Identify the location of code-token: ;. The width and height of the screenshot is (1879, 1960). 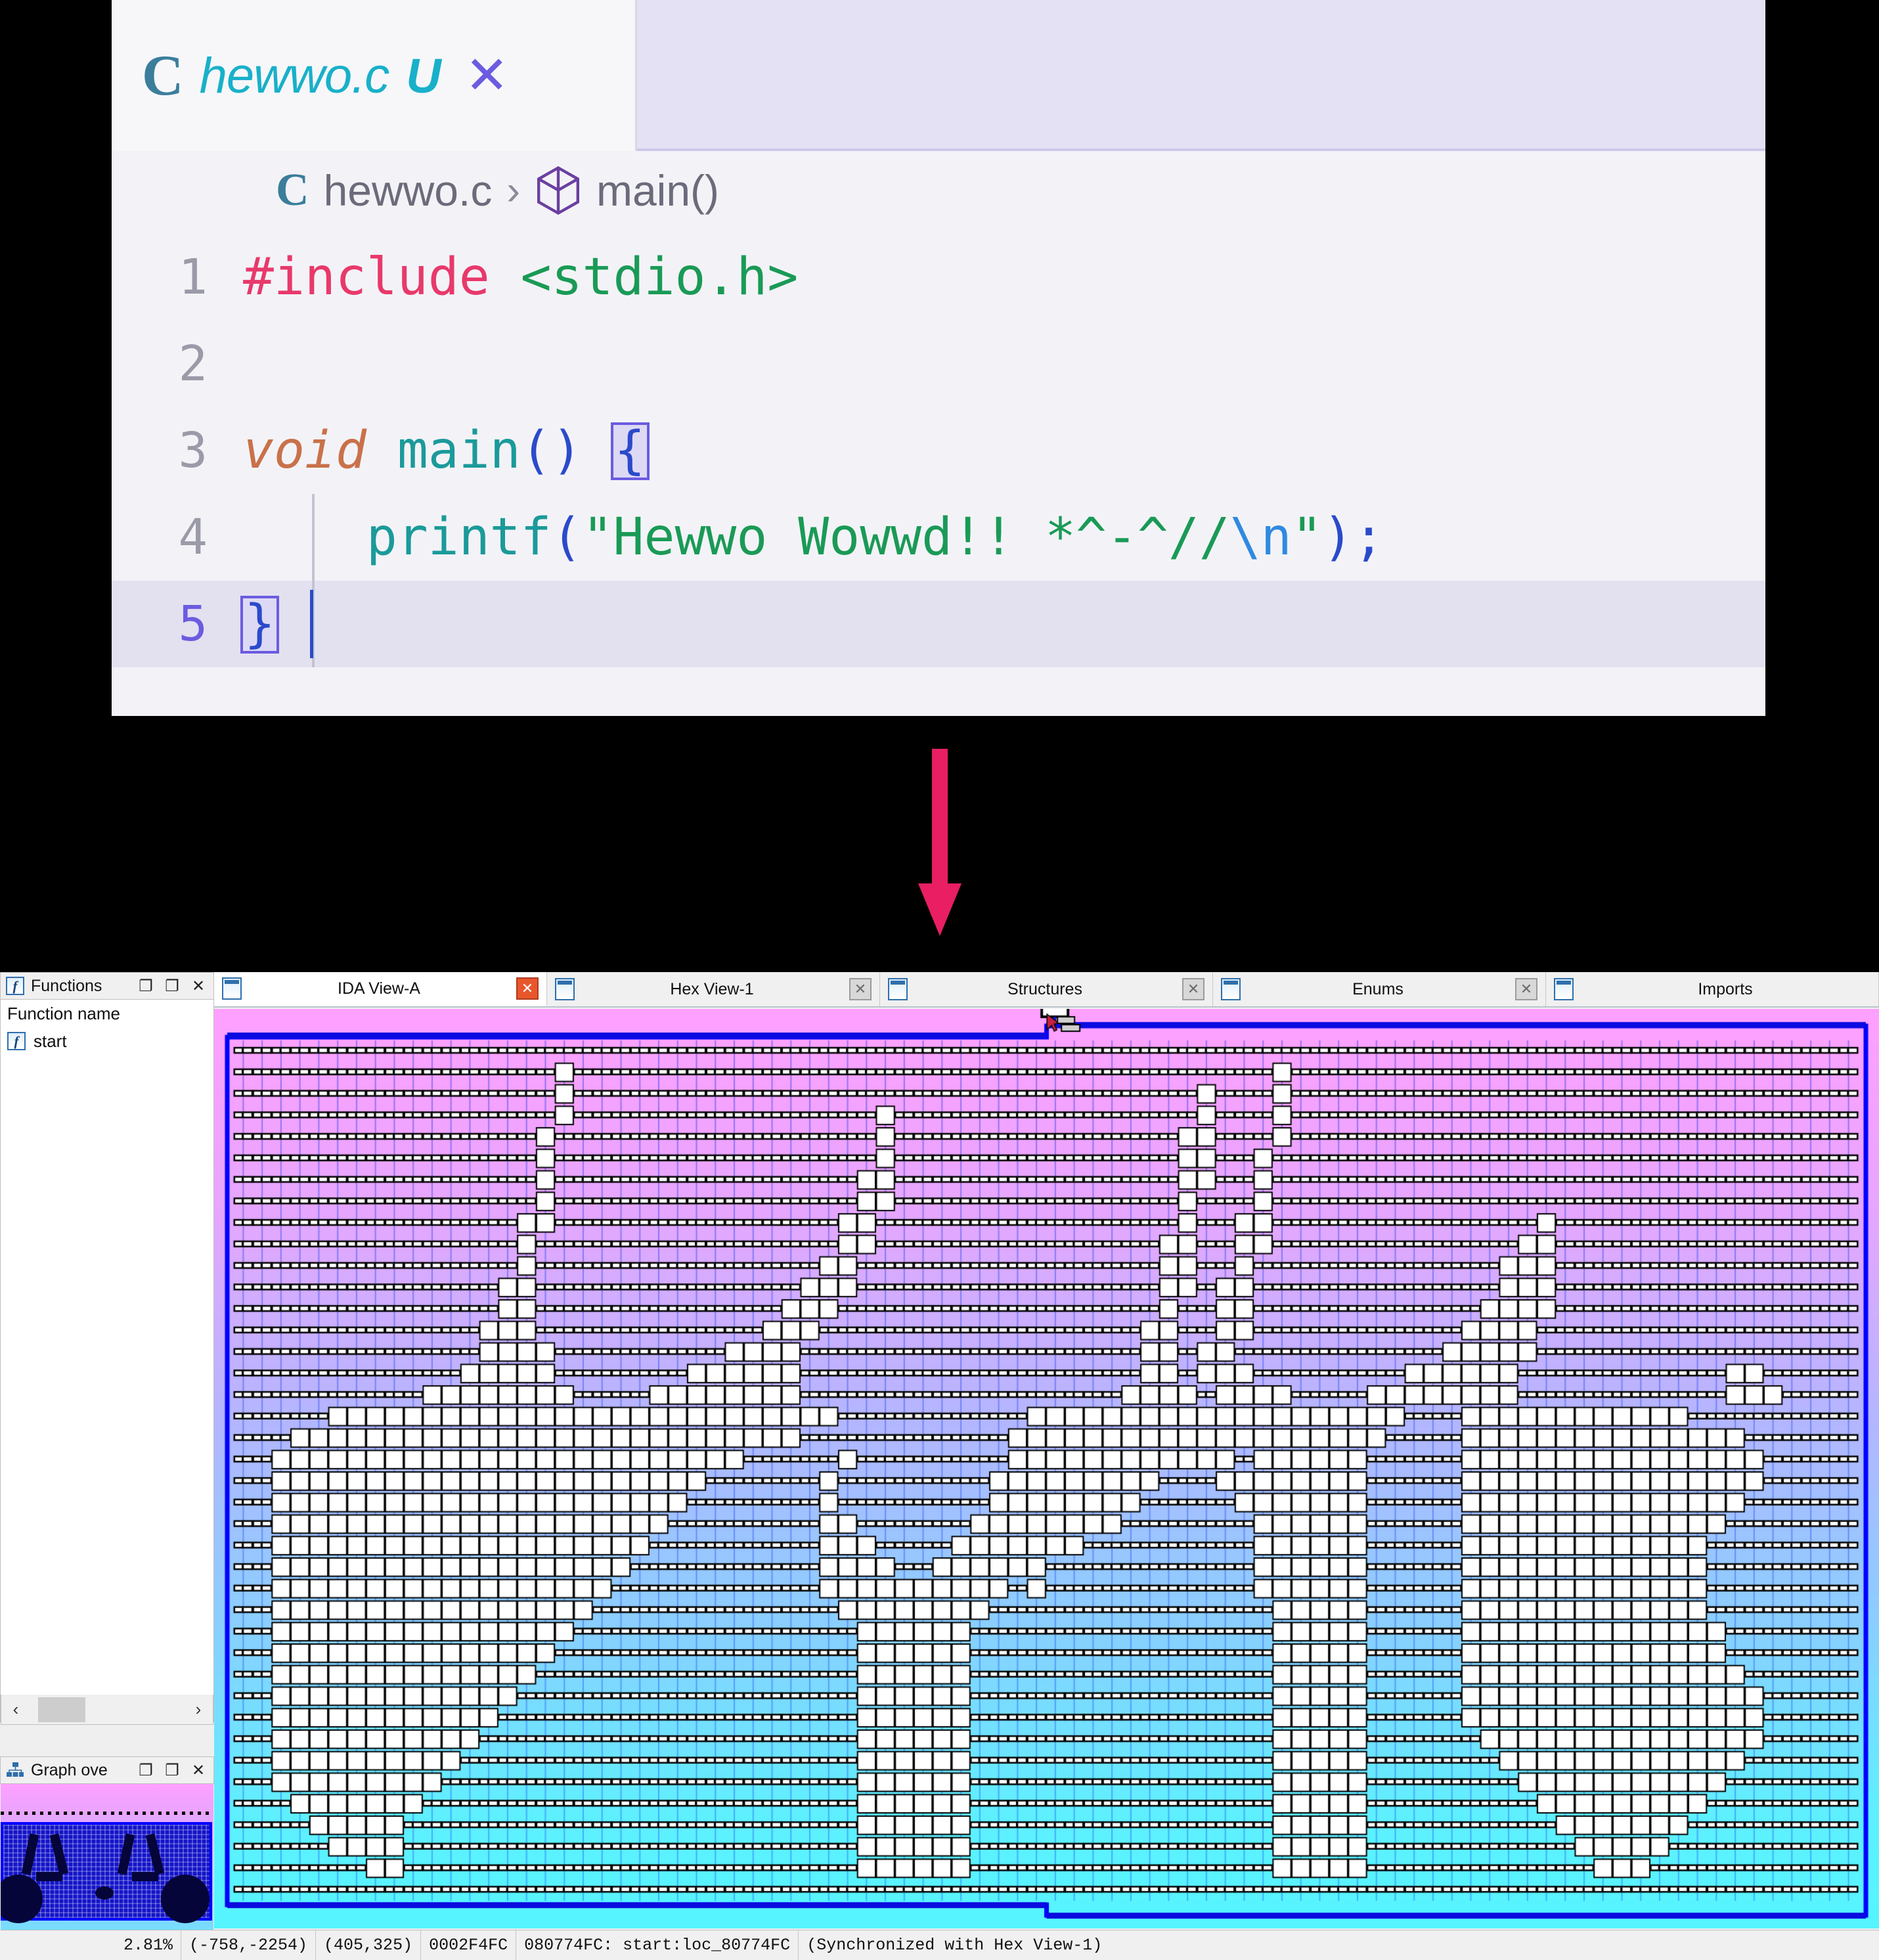
(1368, 537).